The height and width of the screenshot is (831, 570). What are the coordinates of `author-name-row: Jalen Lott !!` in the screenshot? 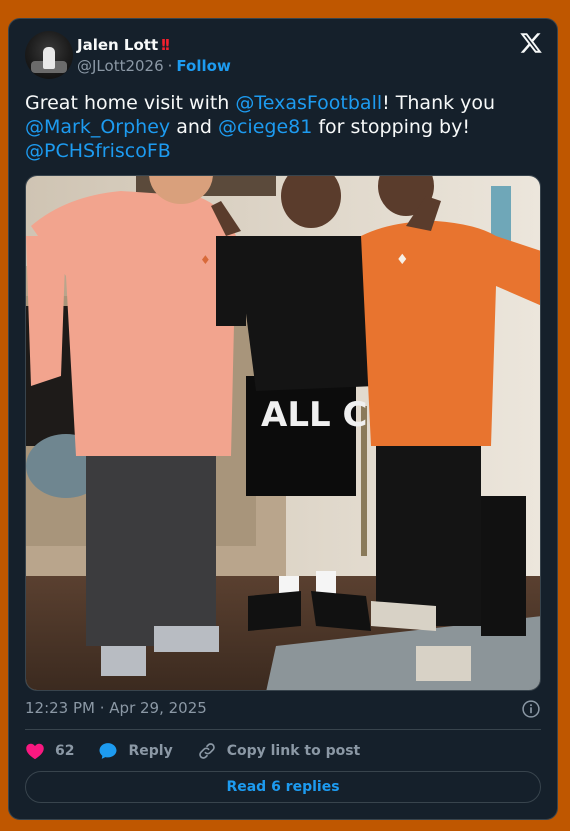 It's located at (124, 45).